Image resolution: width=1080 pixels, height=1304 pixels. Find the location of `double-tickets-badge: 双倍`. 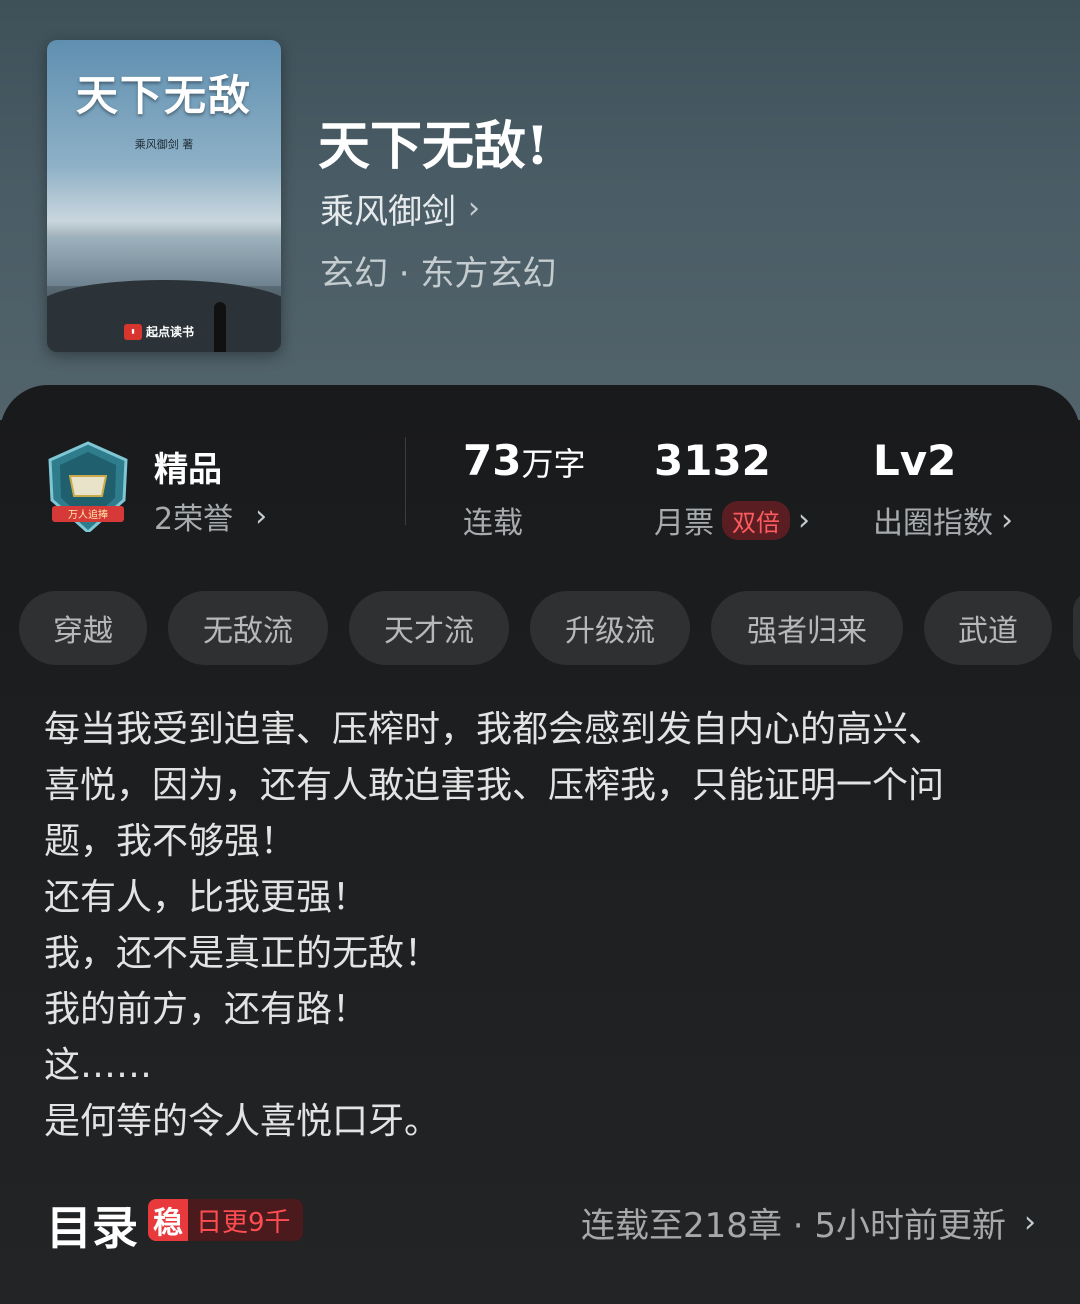

double-tickets-badge: 双倍 is located at coordinates (756, 520).